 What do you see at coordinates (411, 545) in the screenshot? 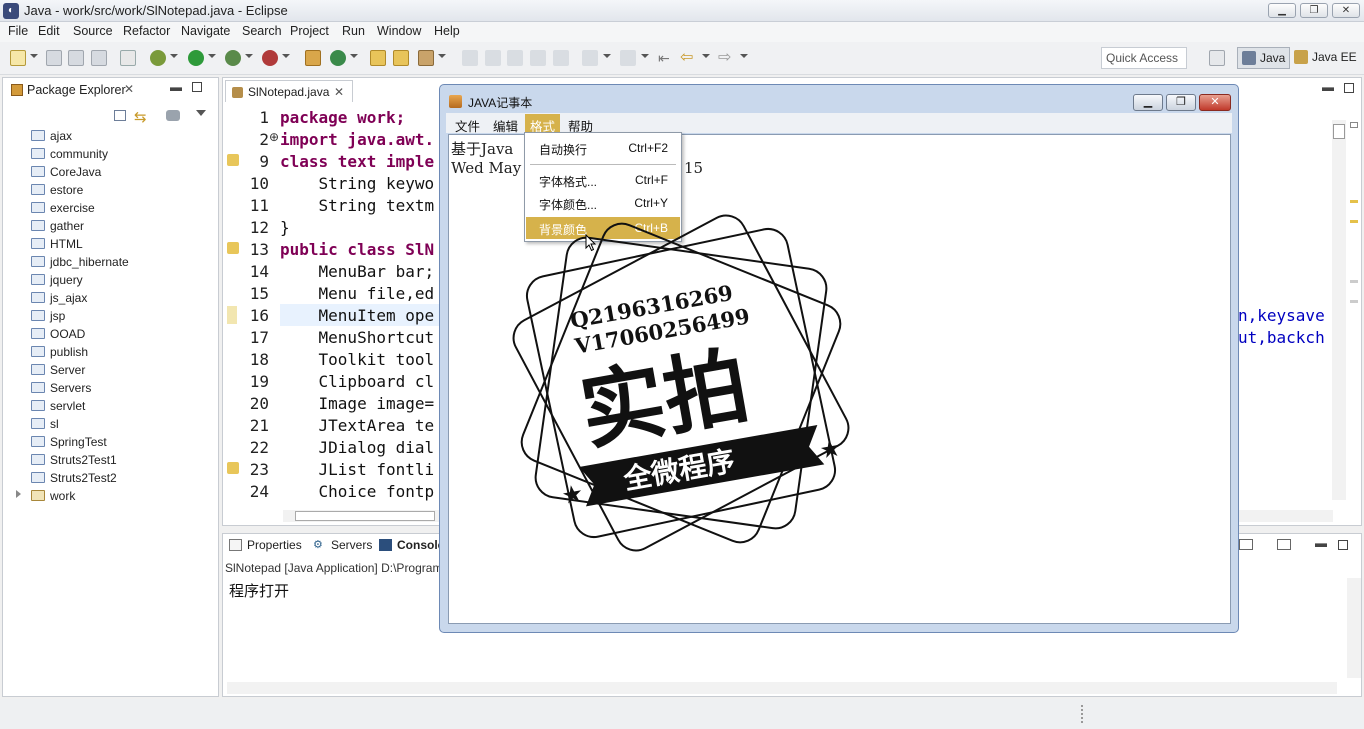
I see `tab-console: Console` at bounding box center [411, 545].